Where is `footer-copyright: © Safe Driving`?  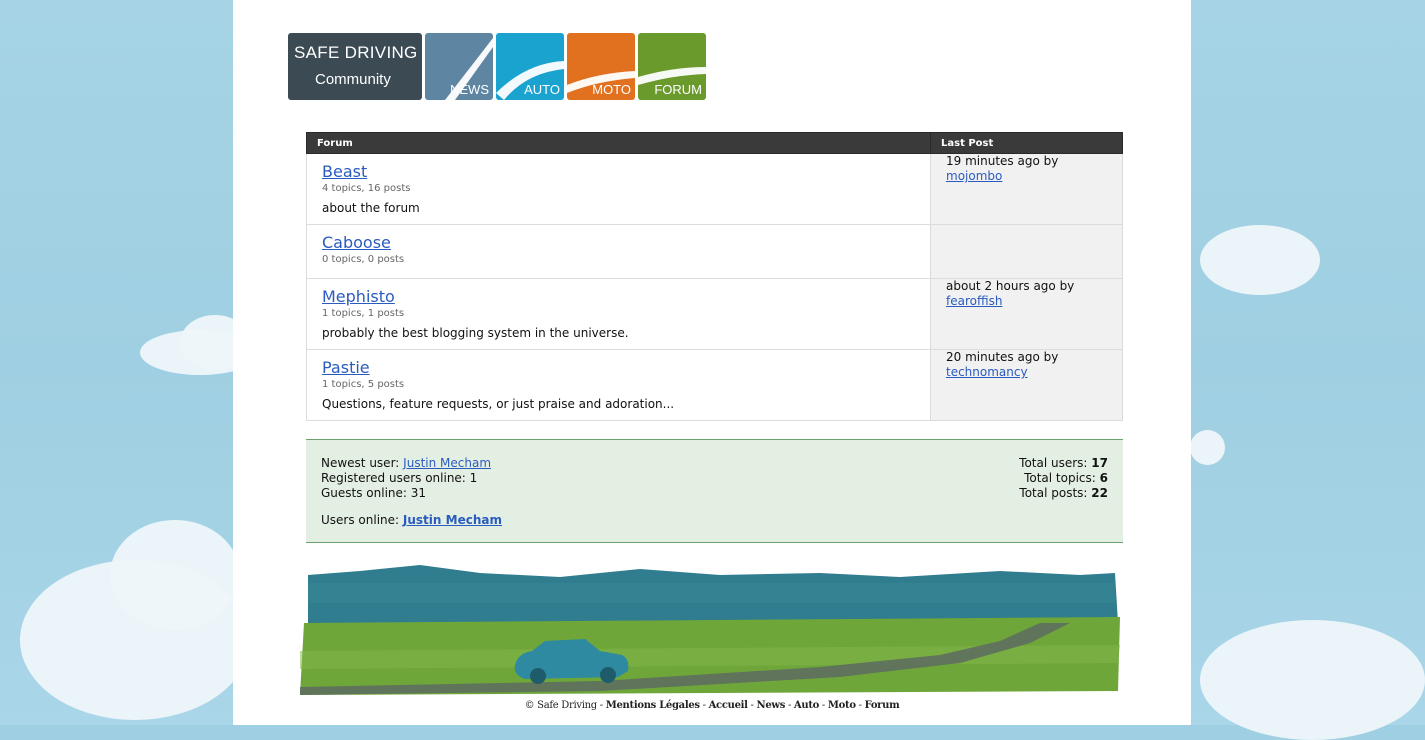 footer-copyright: © Safe Driving is located at coordinates (561, 705).